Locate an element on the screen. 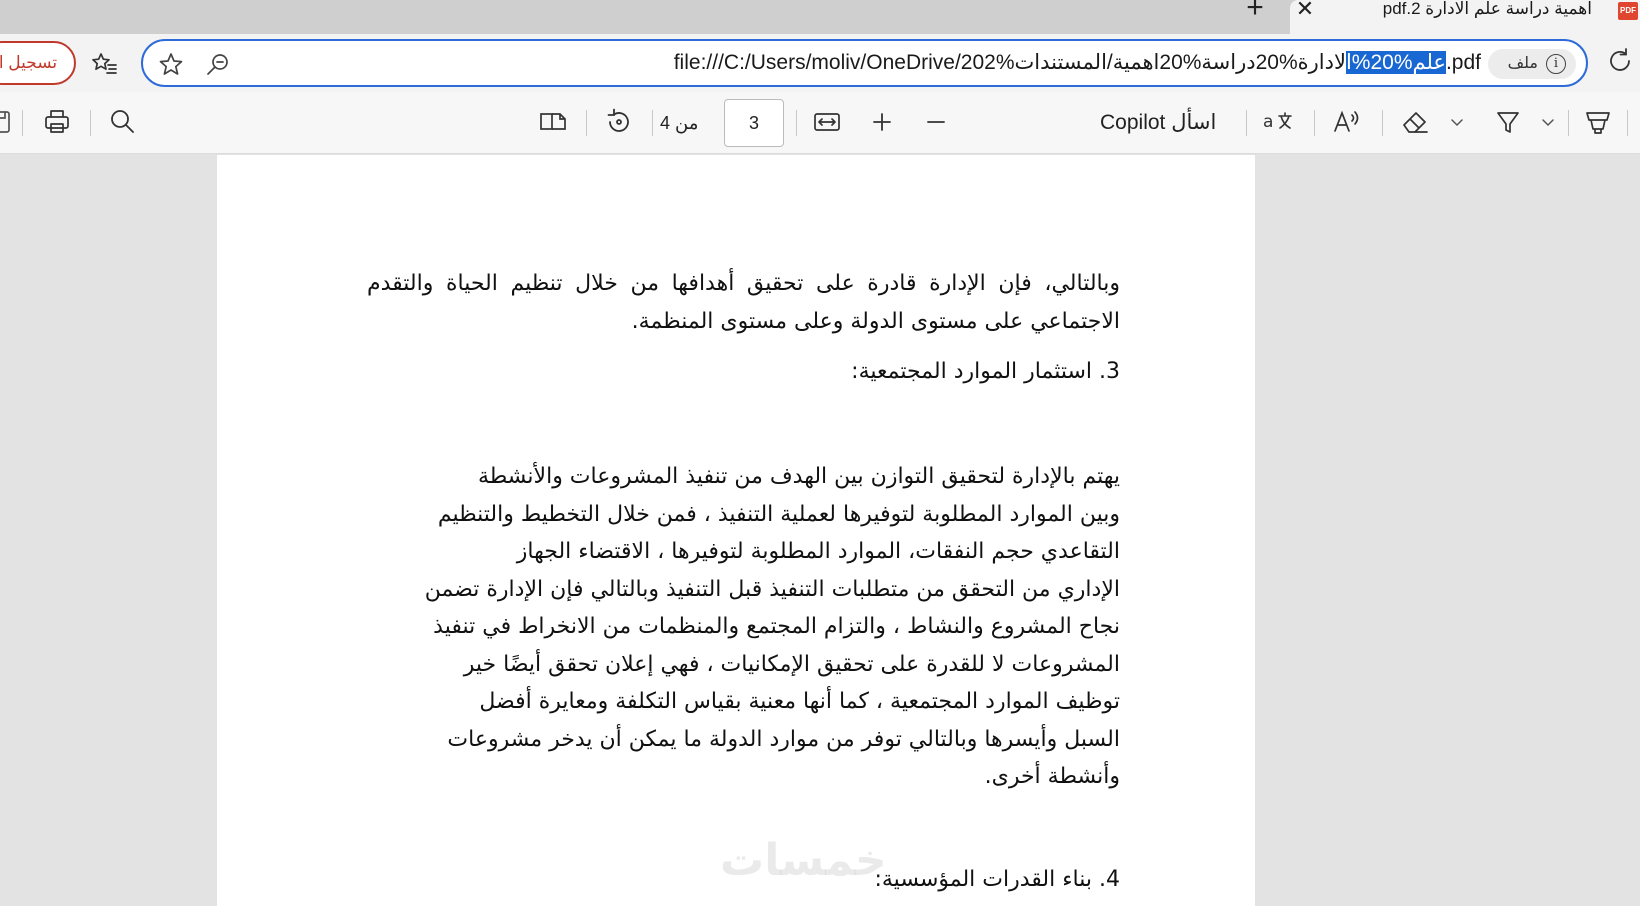  translate-icon: a is located at coordinates (1277, 122).